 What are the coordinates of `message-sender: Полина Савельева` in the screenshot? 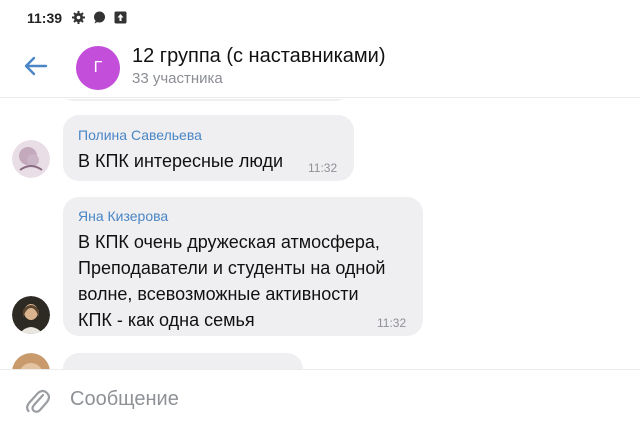 It's located at (140, 135).